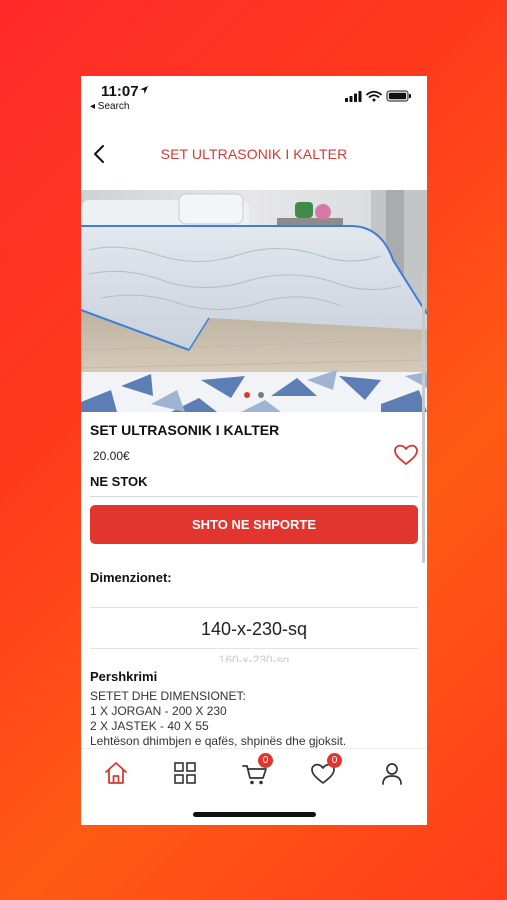 The width and height of the screenshot is (507, 900). I want to click on dimensions-label: Dimenzionet:, so click(131, 577).